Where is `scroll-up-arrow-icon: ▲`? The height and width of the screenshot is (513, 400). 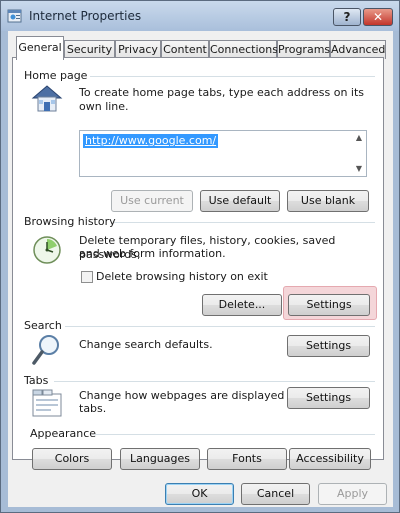 scroll-up-arrow-icon: ▲ is located at coordinates (359, 138).